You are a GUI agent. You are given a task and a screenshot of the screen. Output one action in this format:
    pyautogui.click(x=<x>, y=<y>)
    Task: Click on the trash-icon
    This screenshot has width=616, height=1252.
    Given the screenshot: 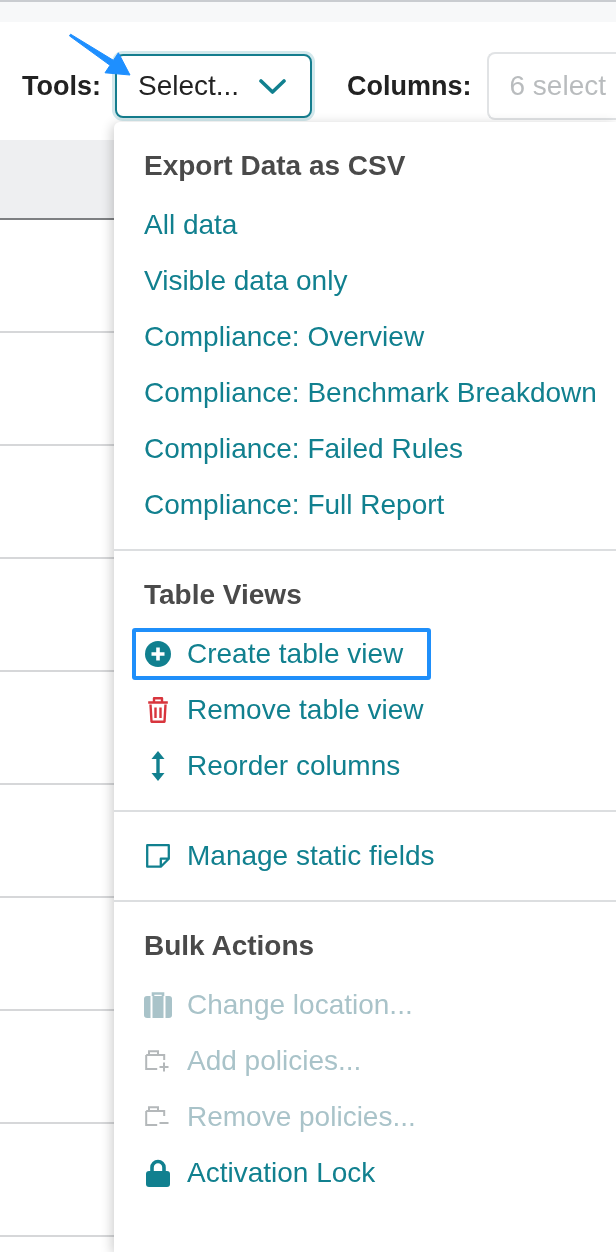 What is the action you would take?
    pyautogui.click(x=158, y=710)
    